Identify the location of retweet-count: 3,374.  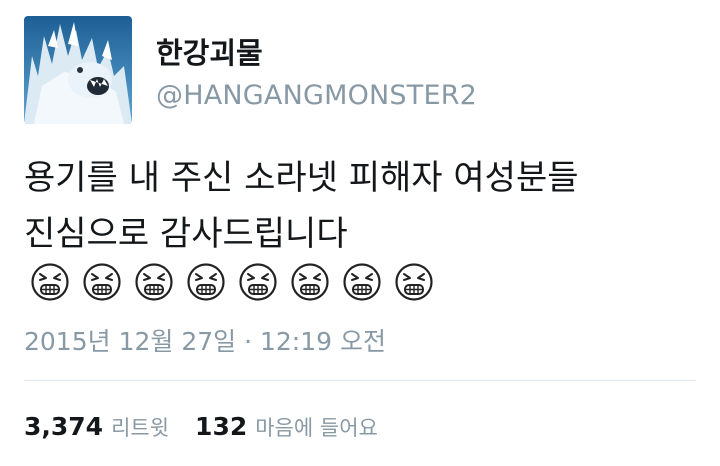
(64, 426).